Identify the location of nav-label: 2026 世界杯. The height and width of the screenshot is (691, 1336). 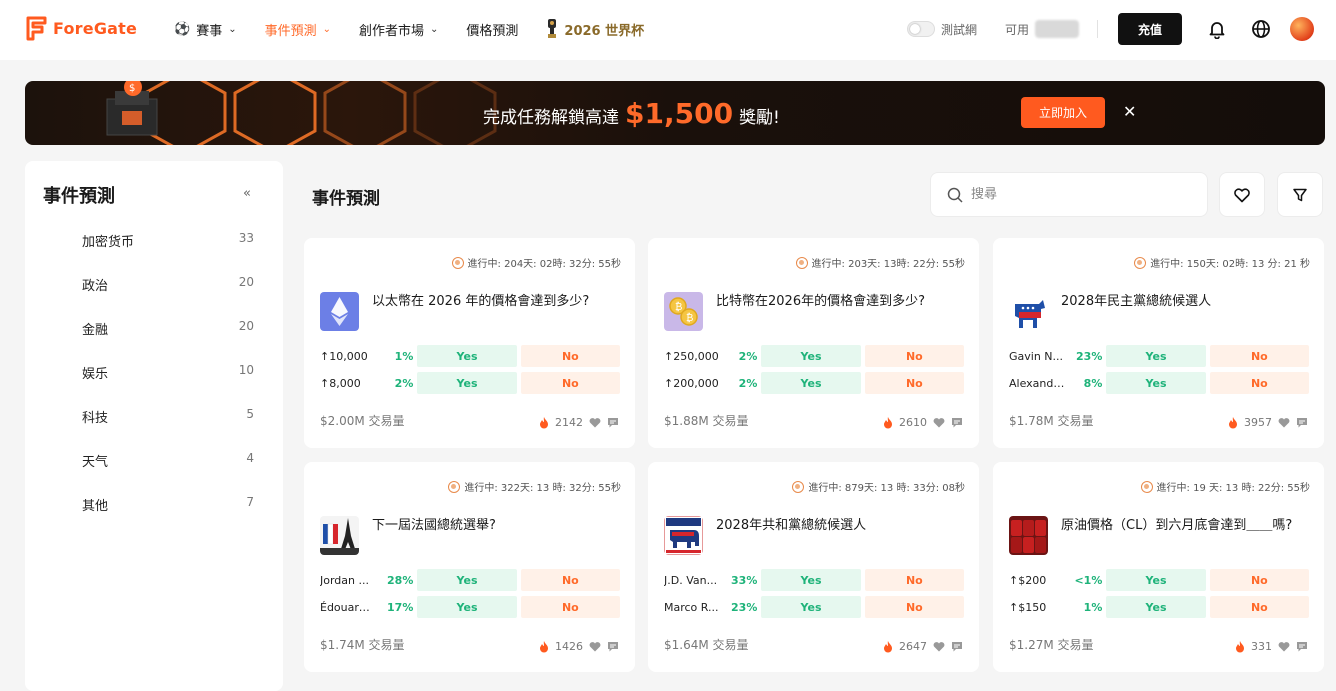
(604, 31).